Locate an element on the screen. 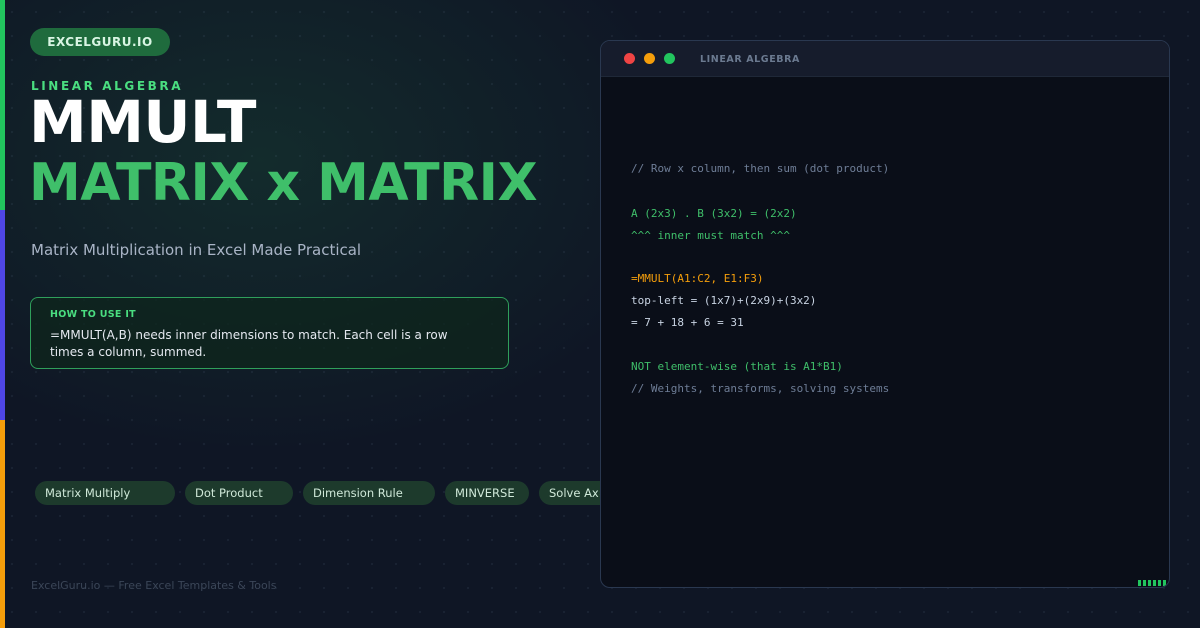  window-title: LINEAR ALGEBRA is located at coordinates (750, 59).